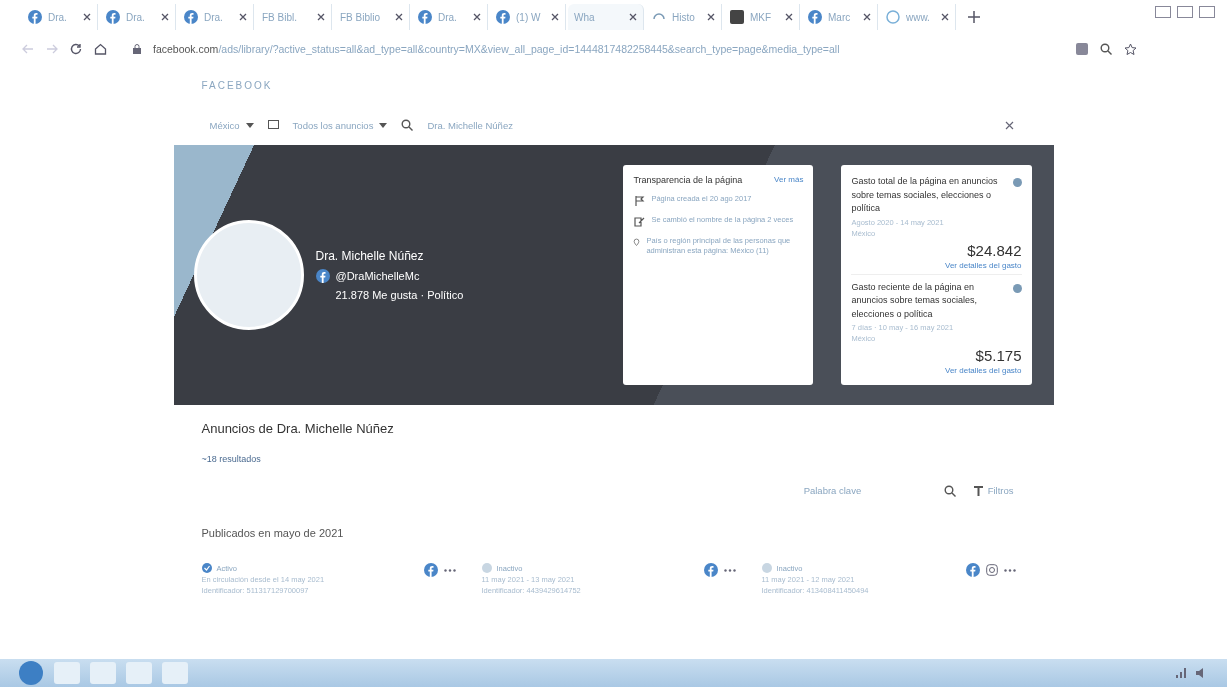  Describe the element at coordinates (974, 17) in the screenshot. I see `new-tab-icon` at that location.